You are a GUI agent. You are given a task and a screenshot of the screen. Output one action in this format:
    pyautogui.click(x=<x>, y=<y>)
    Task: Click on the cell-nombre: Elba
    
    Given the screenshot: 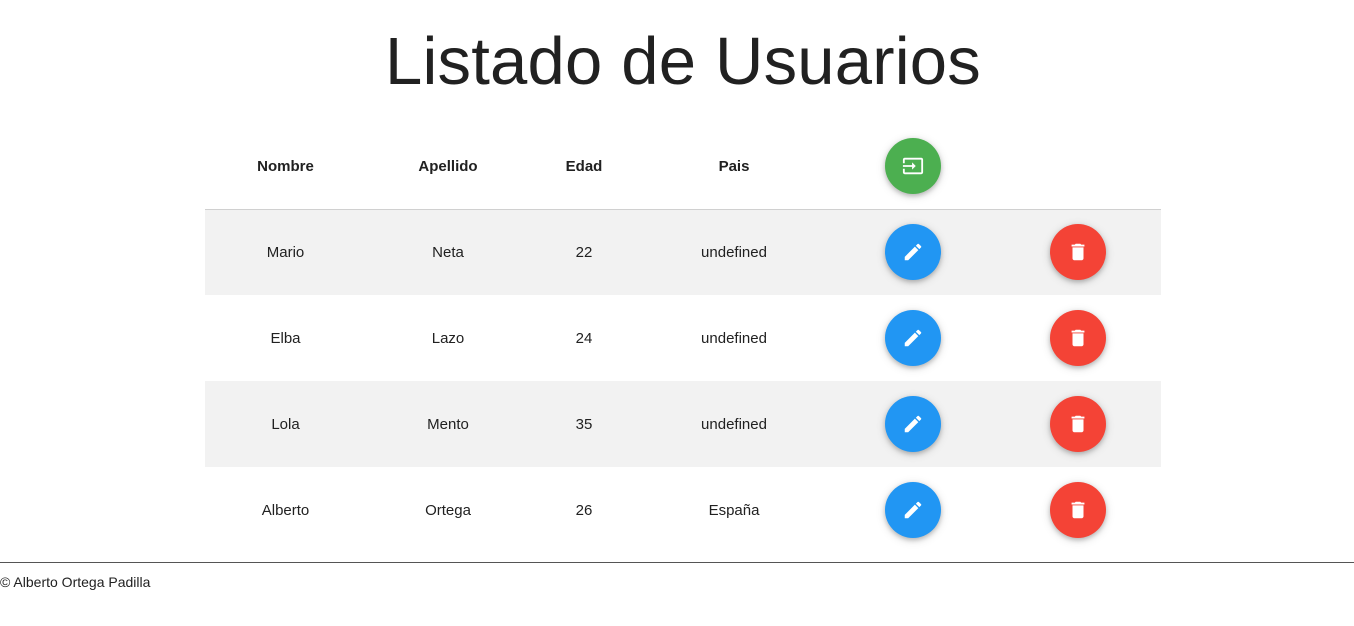 What is the action you would take?
    pyautogui.click(x=285, y=338)
    